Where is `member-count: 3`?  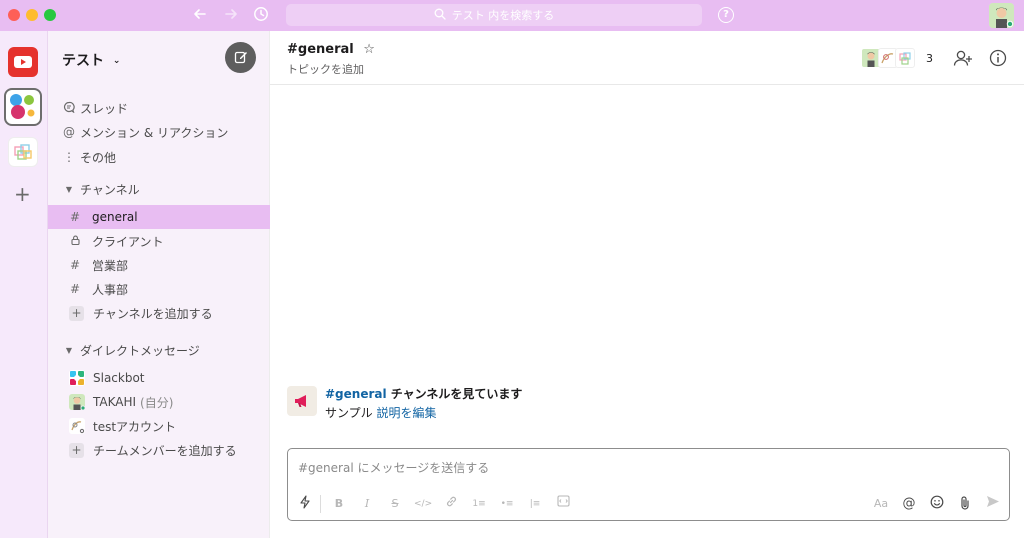
member-count: 3 is located at coordinates (929, 58).